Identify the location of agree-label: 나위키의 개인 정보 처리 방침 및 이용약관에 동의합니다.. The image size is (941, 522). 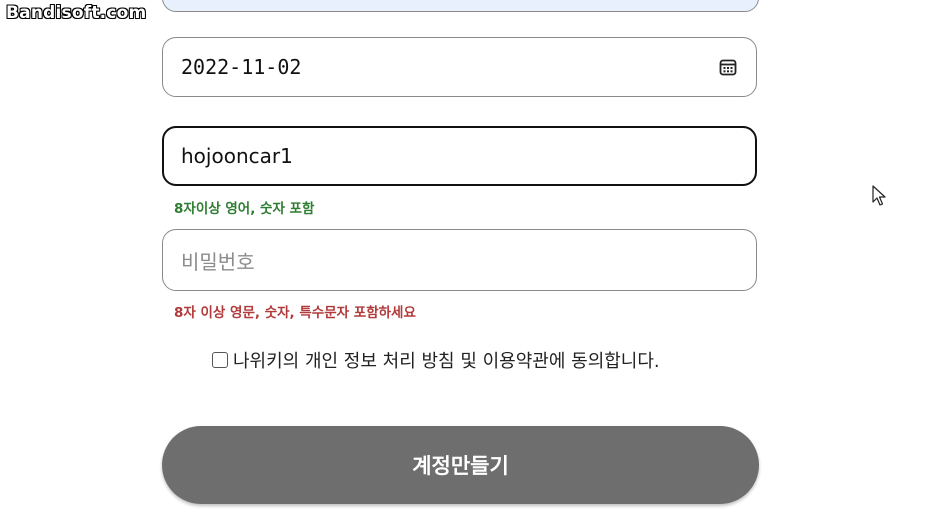
(446, 360).